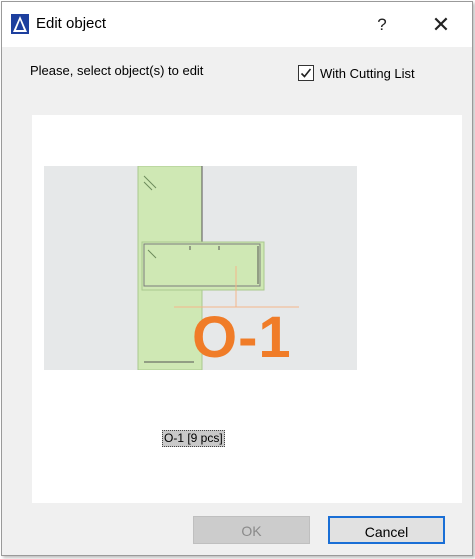 Image resolution: width=475 pixels, height=559 pixels. What do you see at coordinates (193, 438) in the screenshot?
I see `selected-item-label: O-1 [9 pcs]` at bounding box center [193, 438].